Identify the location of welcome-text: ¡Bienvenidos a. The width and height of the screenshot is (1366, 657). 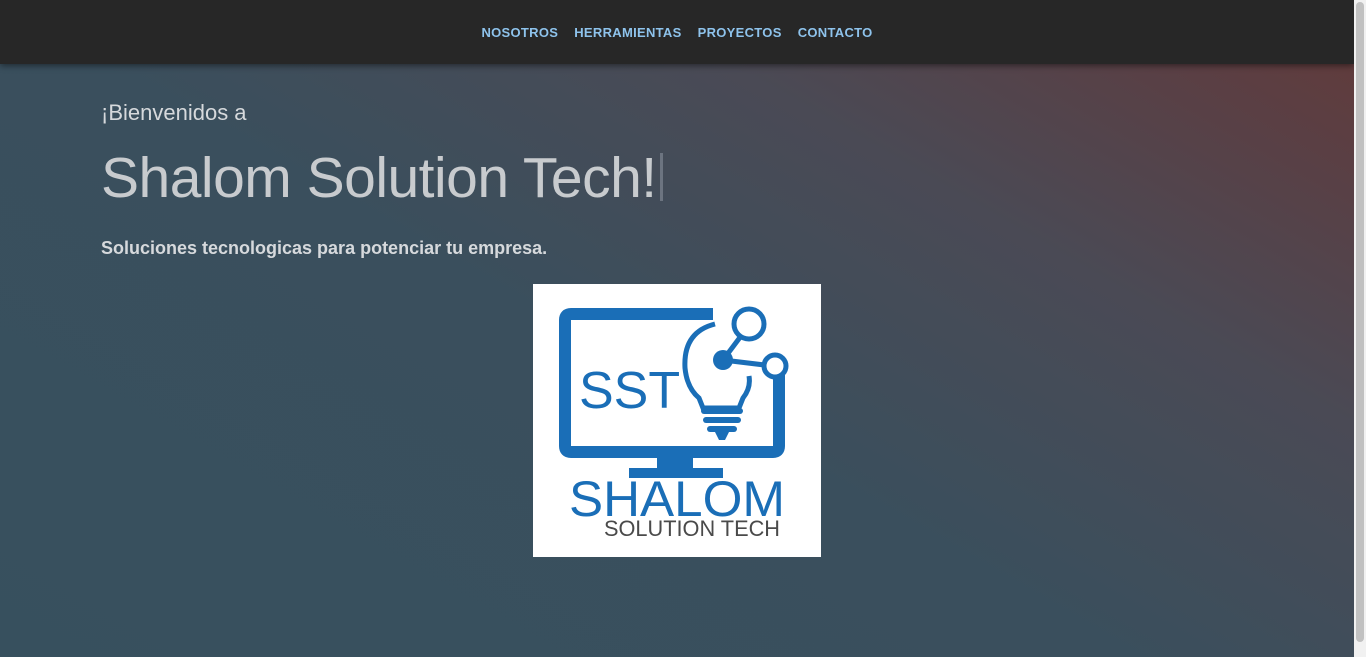
(174, 112).